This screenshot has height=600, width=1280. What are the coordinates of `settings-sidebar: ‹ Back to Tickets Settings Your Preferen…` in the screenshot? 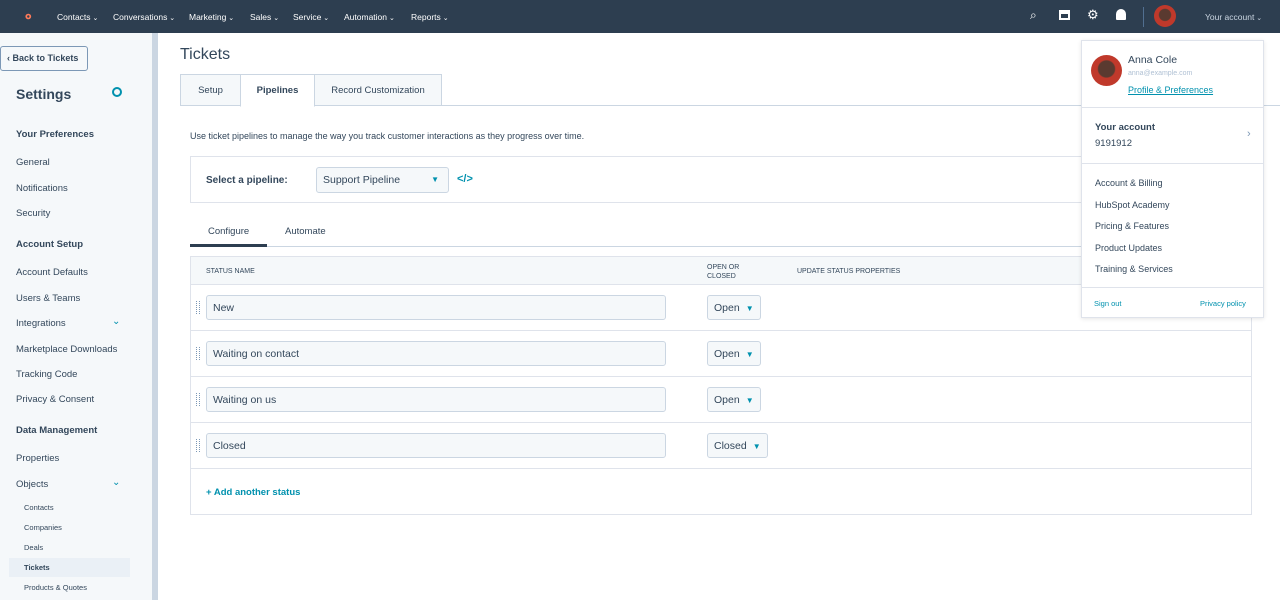 It's located at (76, 316).